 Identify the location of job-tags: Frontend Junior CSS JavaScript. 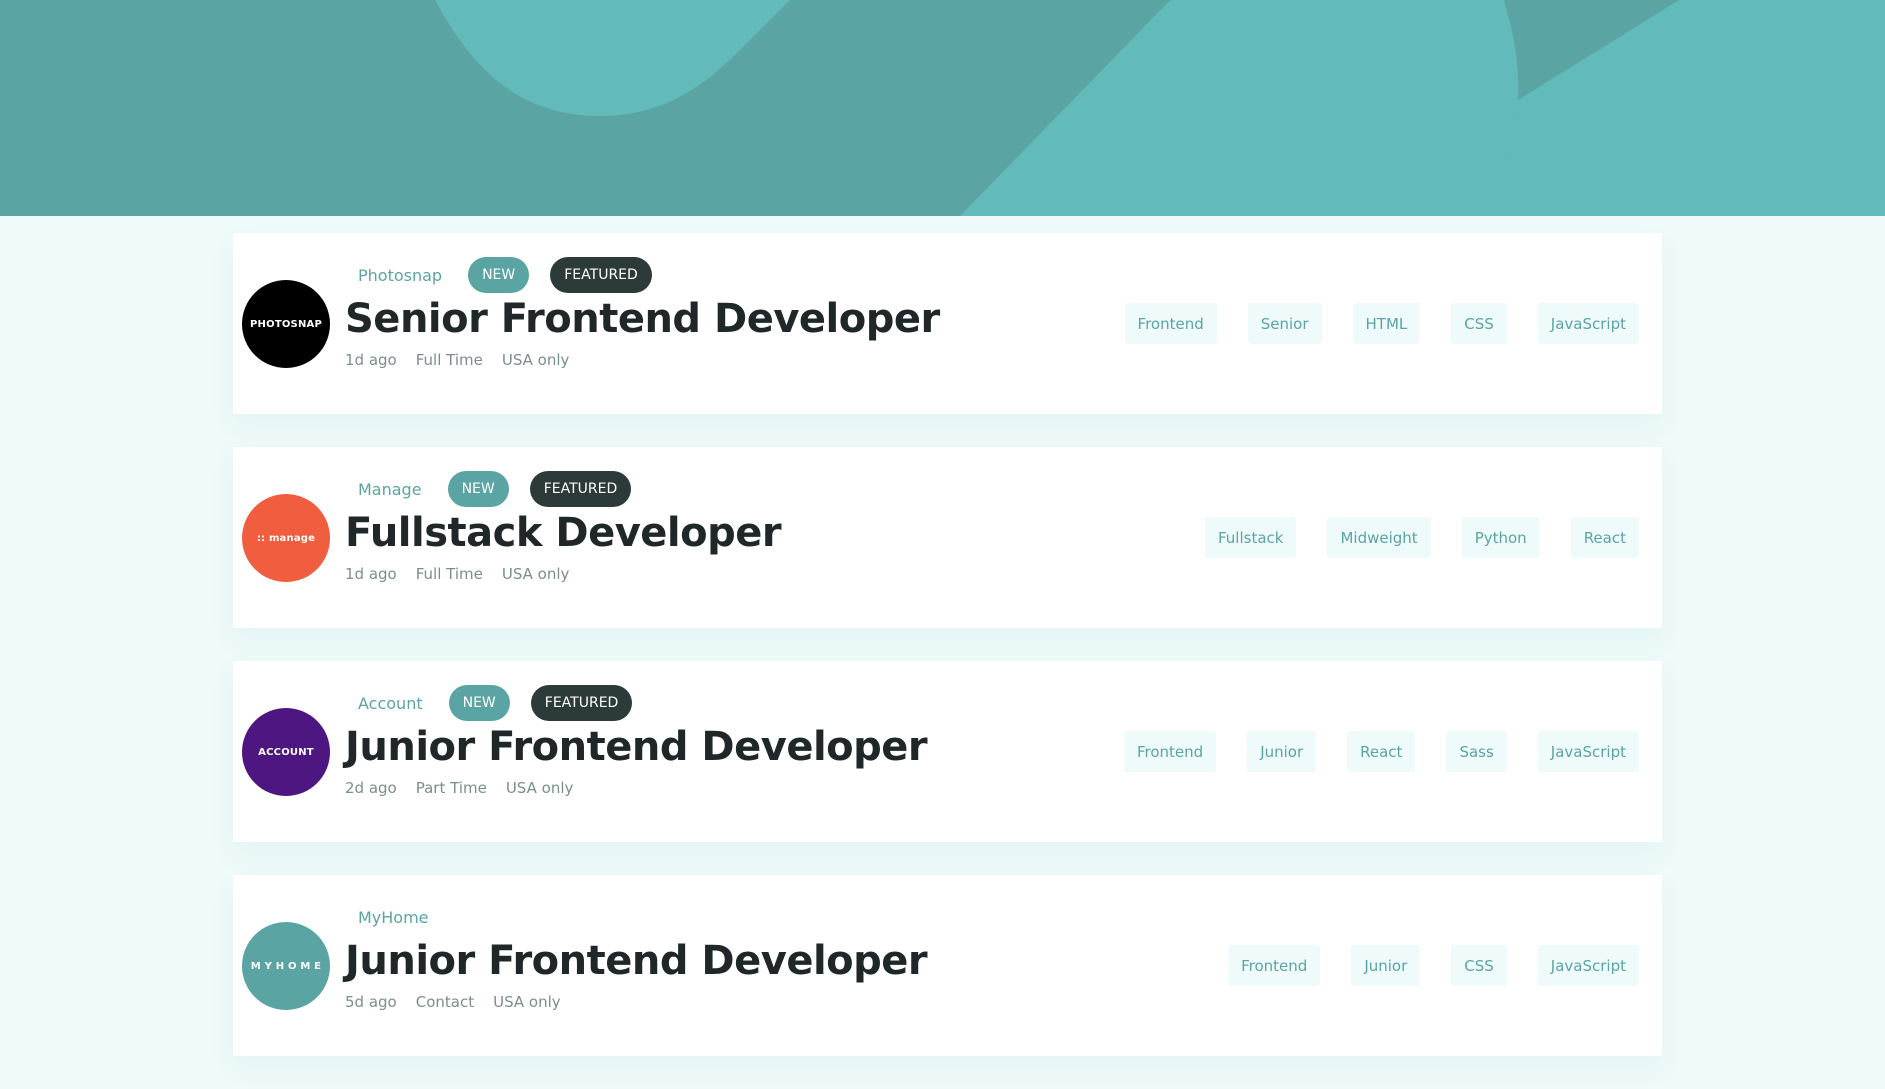
(1418, 965).